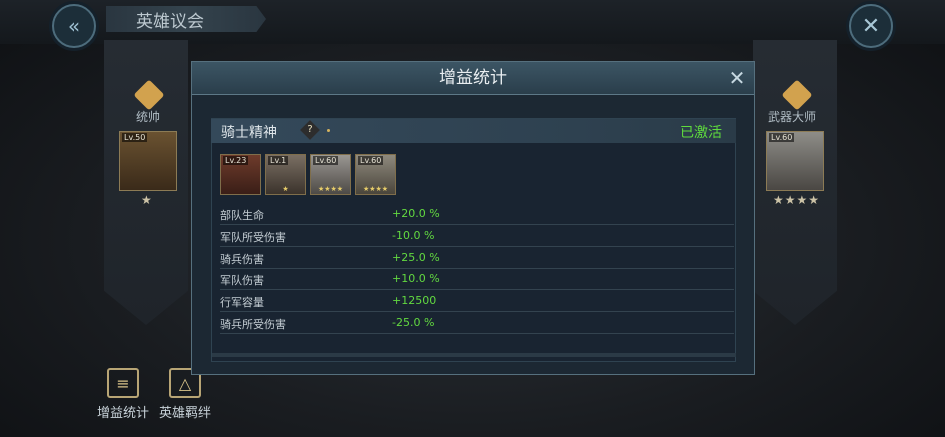 The height and width of the screenshot is (437, 945). Describe the element at coordinates (416, 278) in the screenshot. I see `stat-value: +10.0 %` at that location.